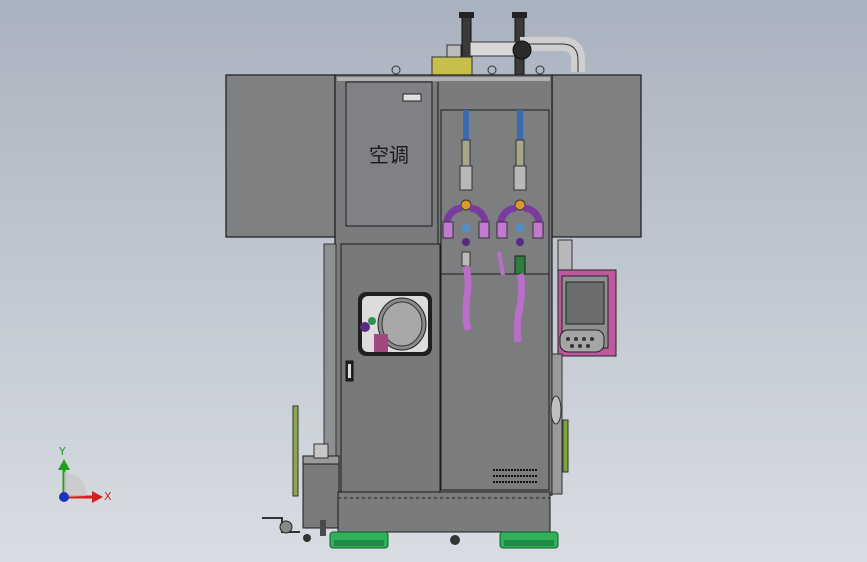 The width and height of the screenshot is (867, 562). Describe the element at coordinates (280, 156) in the screenshot. I see `left-side-panel` at that location.